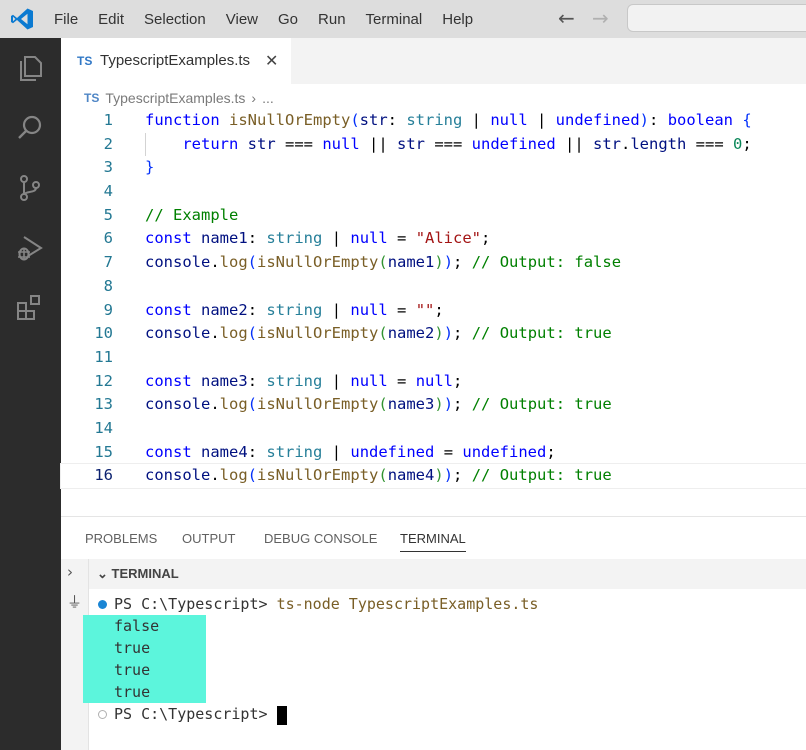 The image size is (806, 750). What do you see at coordinates (407, 604) in the screenshot?
I see `terminal-command: ts-node TypescriptExamples.ts` at bounding box center [407, 604].